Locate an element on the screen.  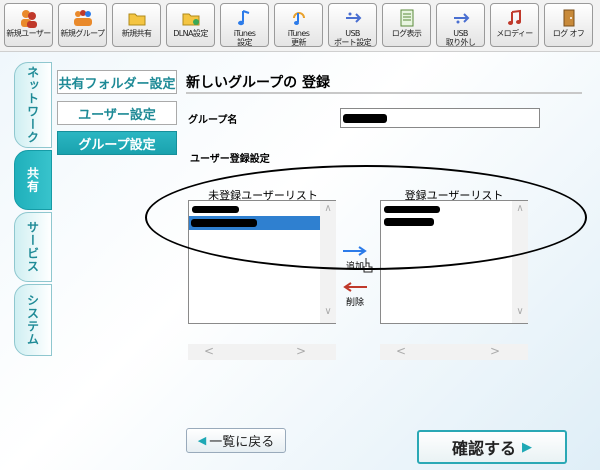
logoff-button: ログ オフ is located at coordinates (568, 25).